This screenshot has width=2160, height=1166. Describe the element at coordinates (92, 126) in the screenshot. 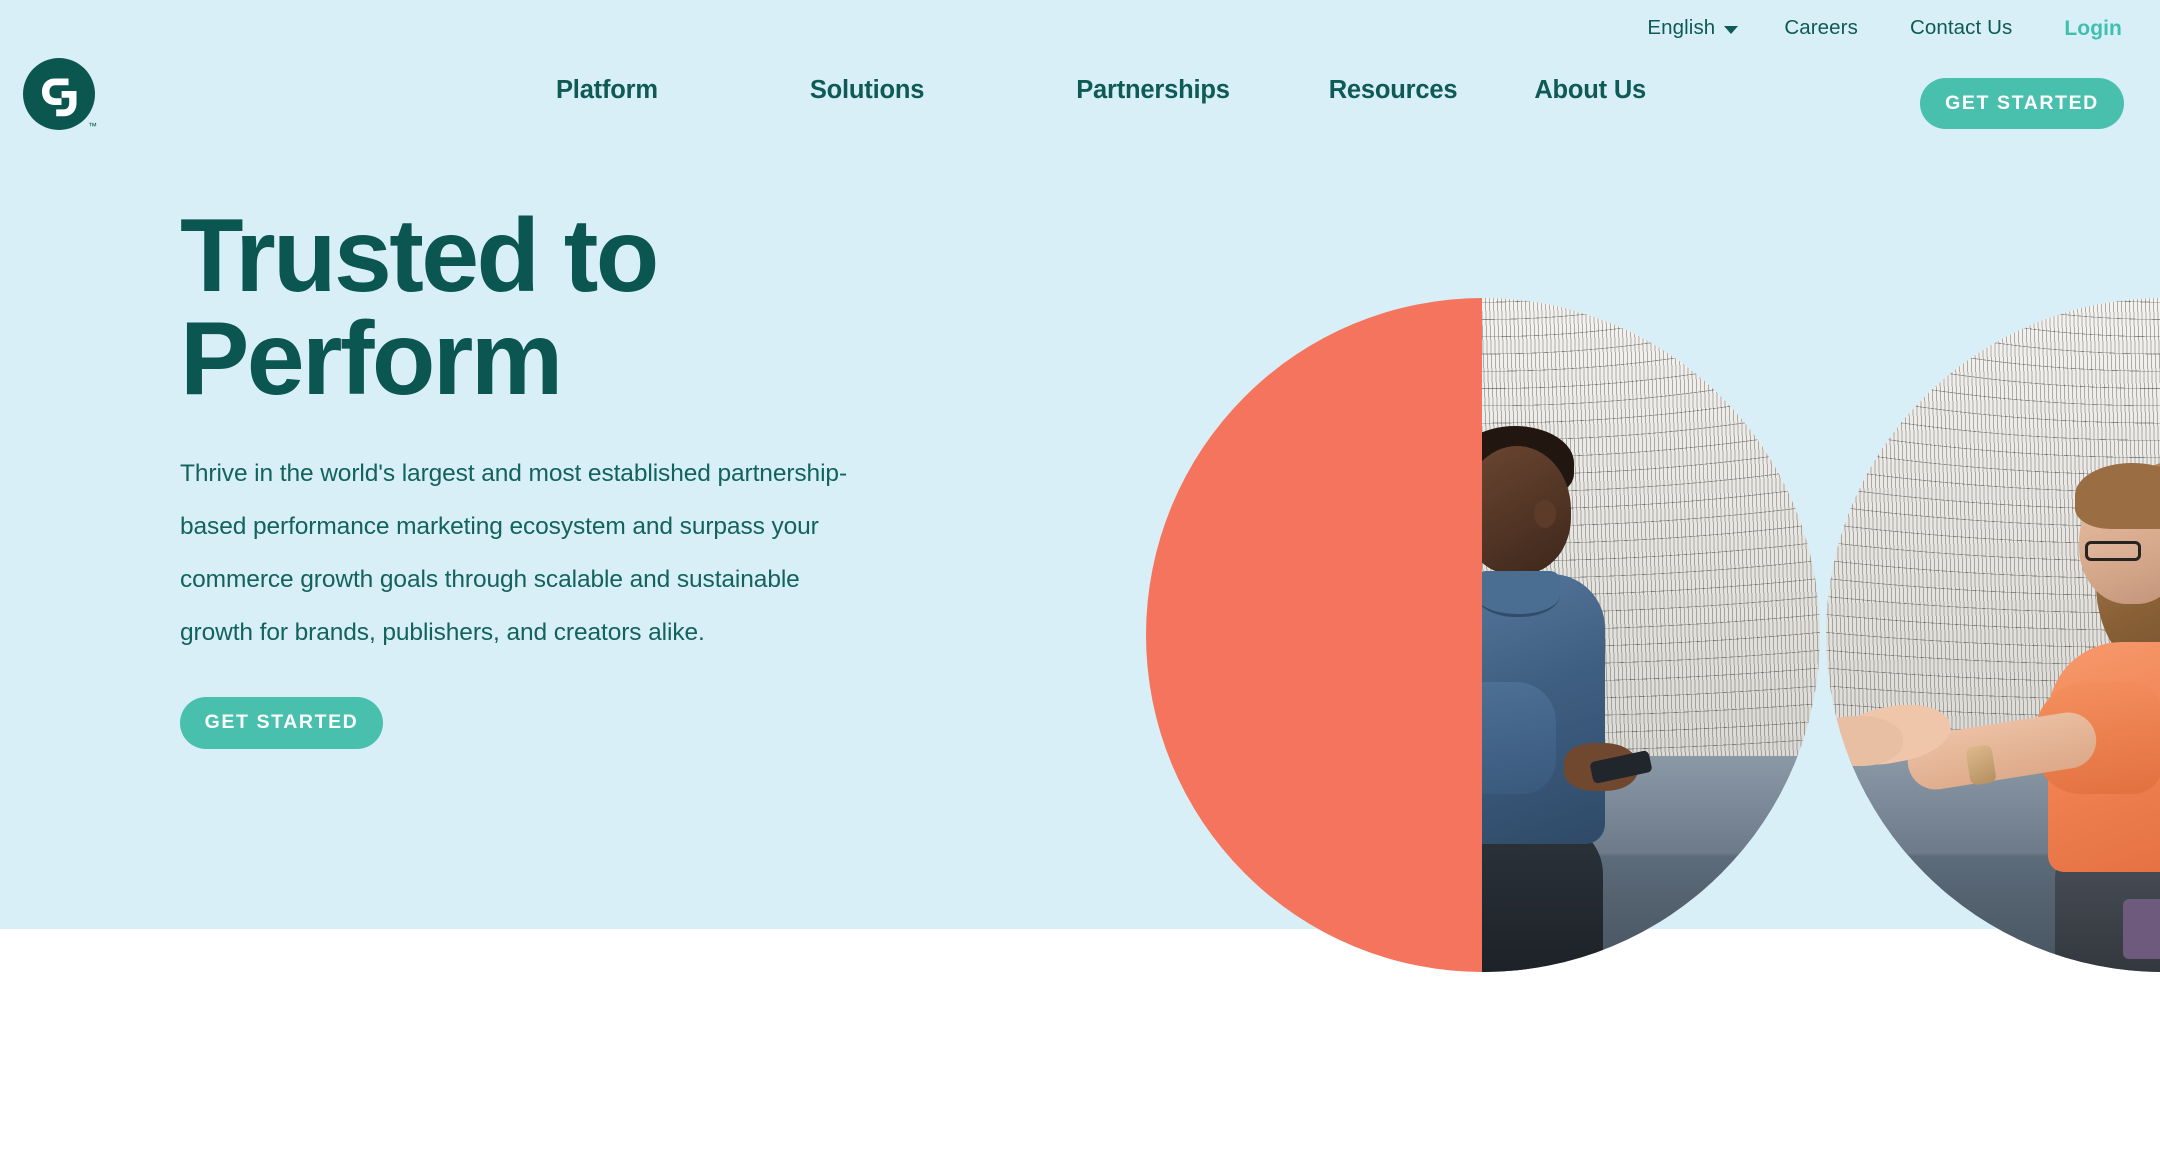

I see `trademark-mark: ™` at that location.